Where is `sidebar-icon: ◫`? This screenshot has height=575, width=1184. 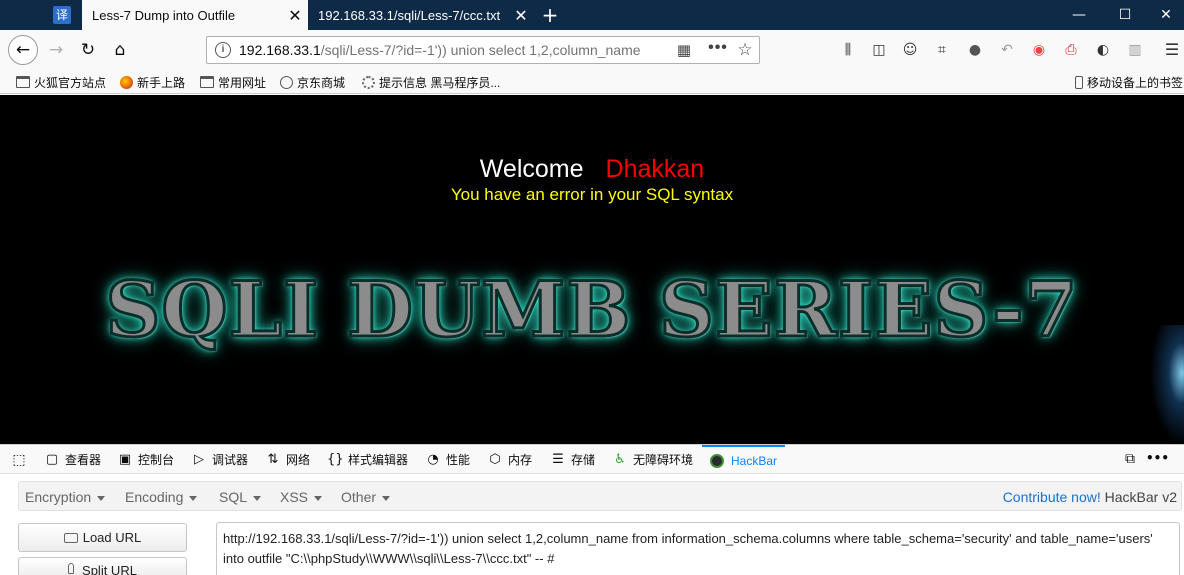 sidebar-icon: ◫ is located at coordinates (879, 50).